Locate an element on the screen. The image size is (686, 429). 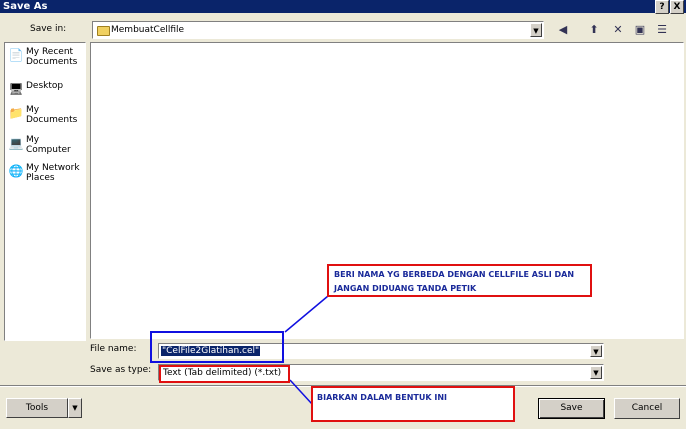
annotation-box-2: BIARKAN DALAM BENTUK INI is located at coordinates (413, 404).